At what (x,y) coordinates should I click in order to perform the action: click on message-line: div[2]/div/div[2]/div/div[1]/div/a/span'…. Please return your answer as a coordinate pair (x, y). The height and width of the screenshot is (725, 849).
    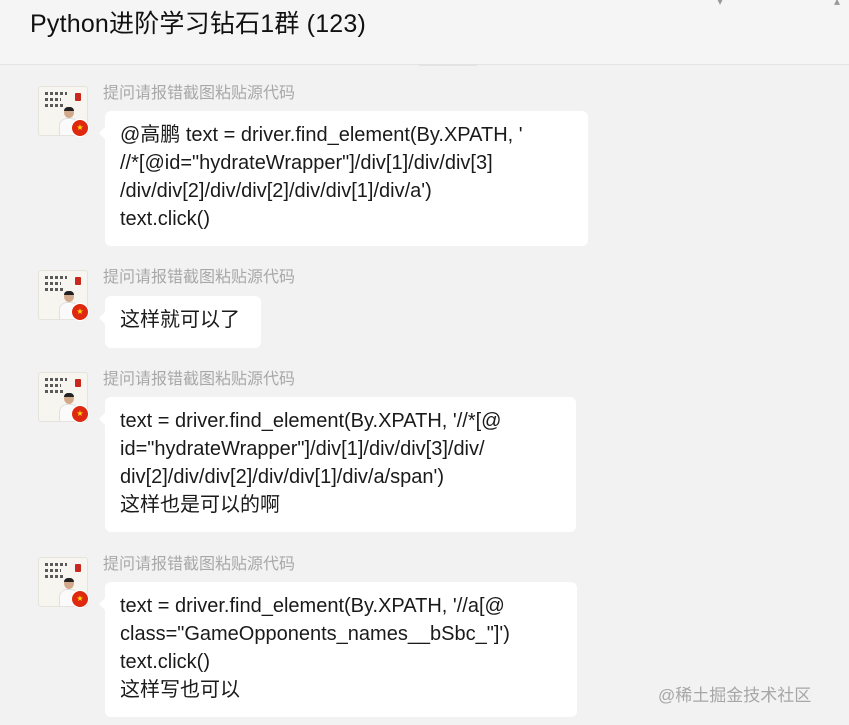
    Looking at the image, I should click on (282, 477).